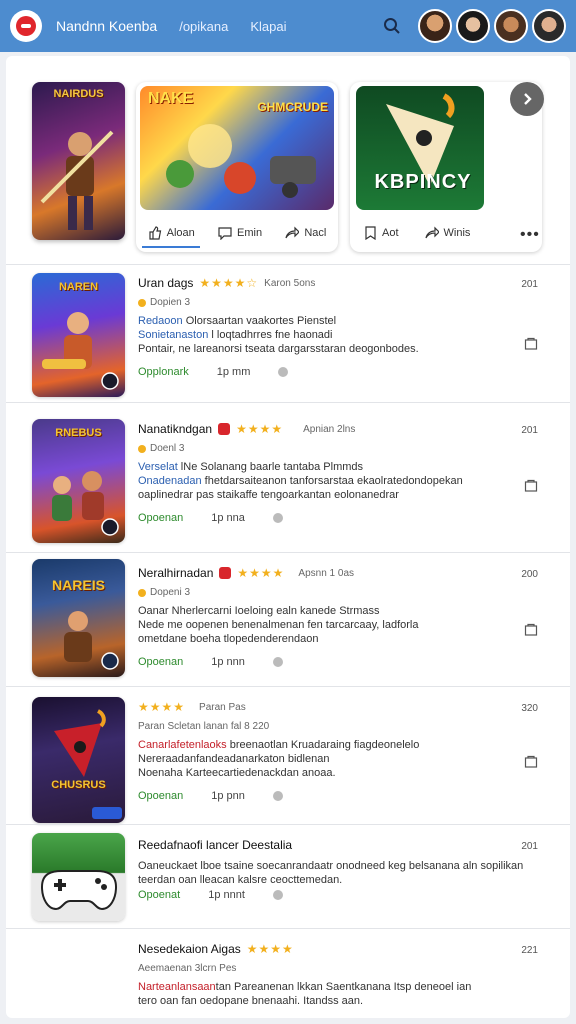 The width and height of the screenshot is (576, 1024). I want to click on top-bar: Nandnn Koenba /opikana Klapai, so click(288, 26).